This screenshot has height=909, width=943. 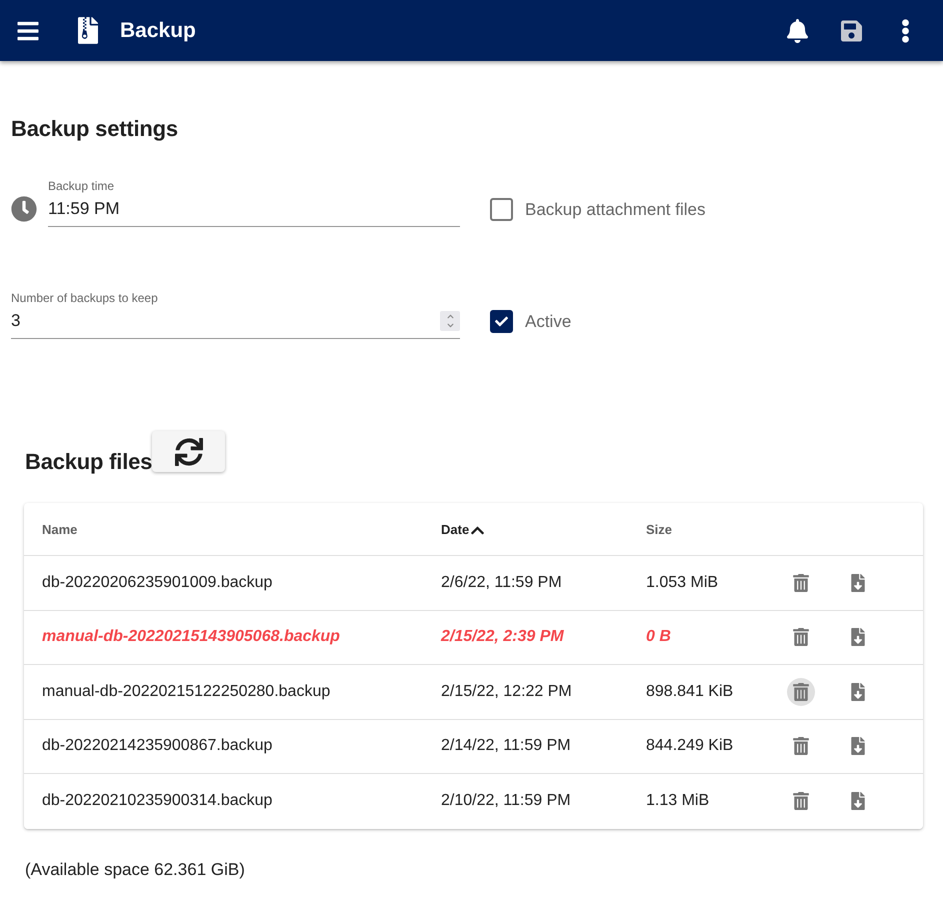 What do you see at coordinates (135, 870) in the screenshot?
I see `available-space-text: (Available space 62.361 GiB)` at bounding box center [135, 870].